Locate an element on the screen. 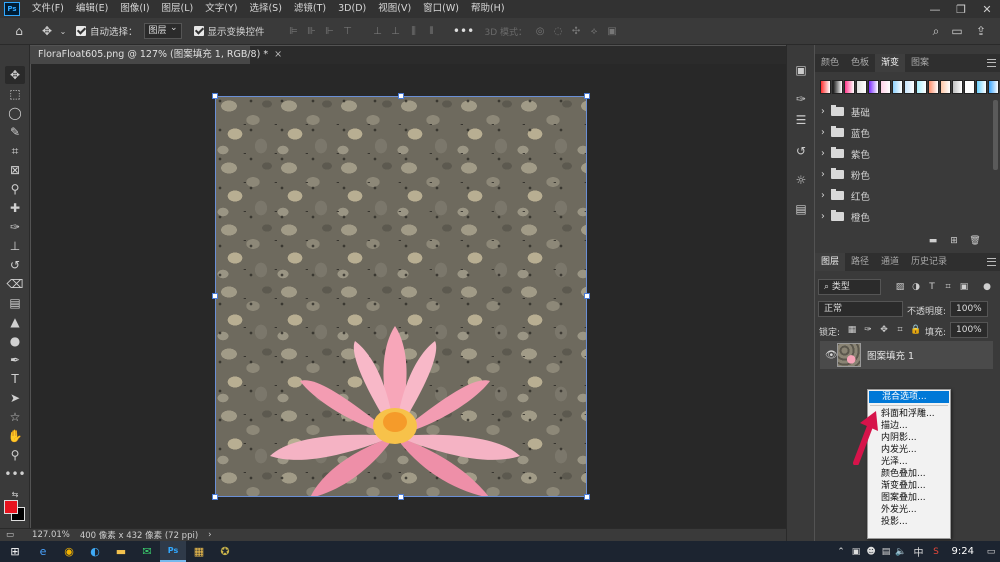 Image resolution: width=1000 pixels, height=562 pixels. quick-select-icon: ✎ is located at coordinates (15, 132).